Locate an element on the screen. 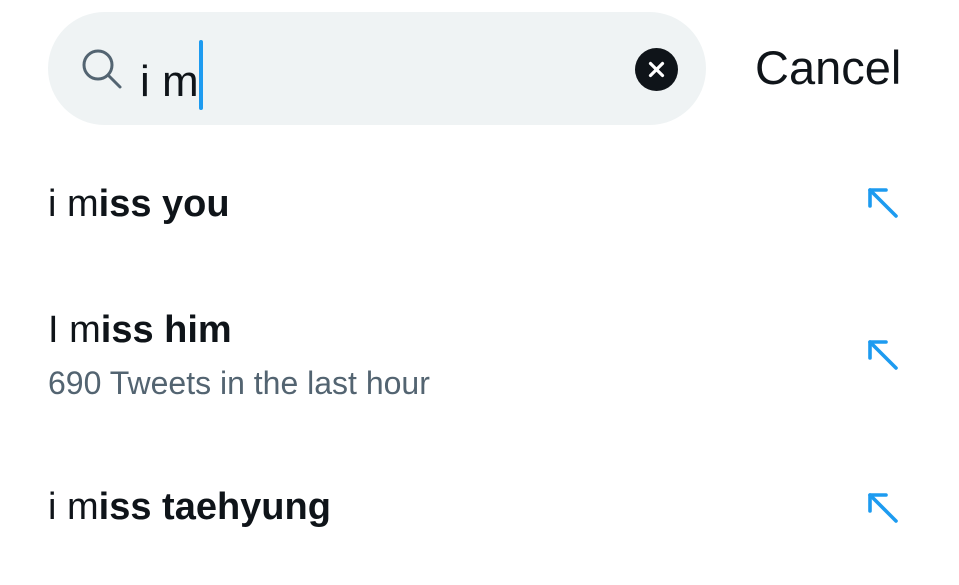  suggestion-subtitle: 690 Tweets in the last hour is located at coordinates (239, 383).